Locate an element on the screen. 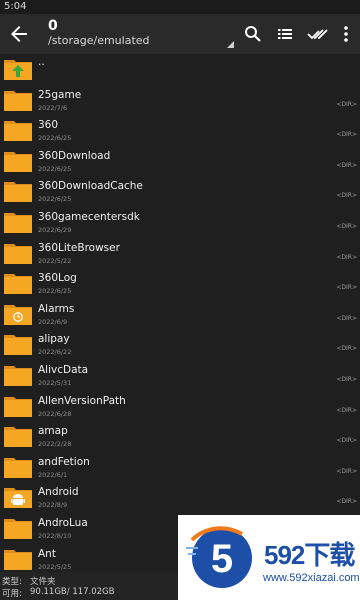  folder-name: 360DownloadCache is located at coordinates (90, 186).